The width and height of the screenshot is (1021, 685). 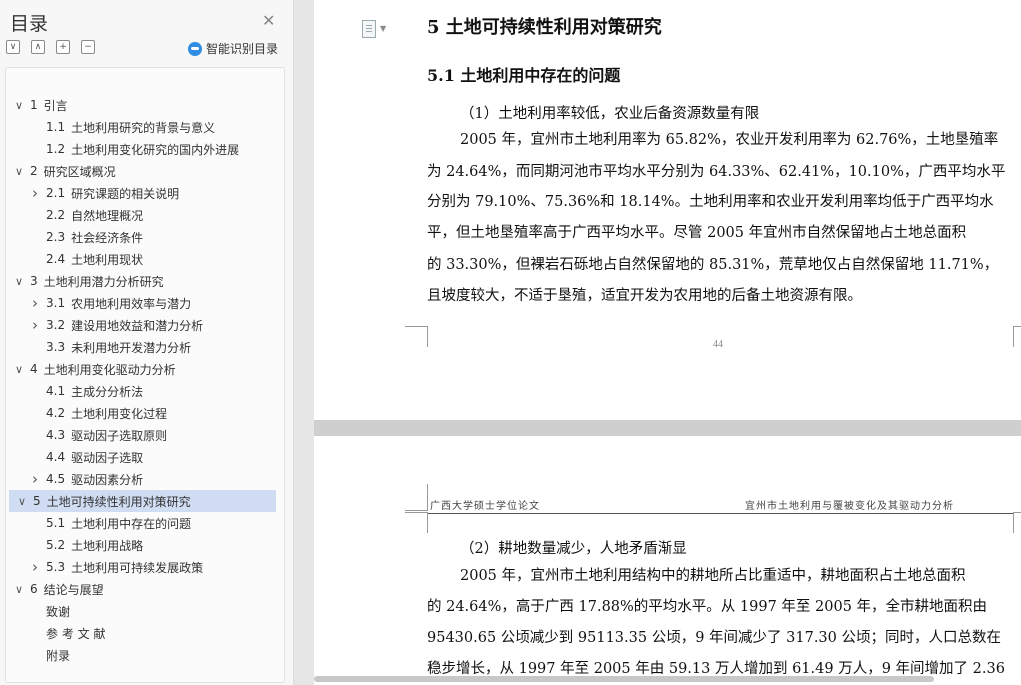 I want to click on toc-item-label: 引言, so click(x=55, y=105).